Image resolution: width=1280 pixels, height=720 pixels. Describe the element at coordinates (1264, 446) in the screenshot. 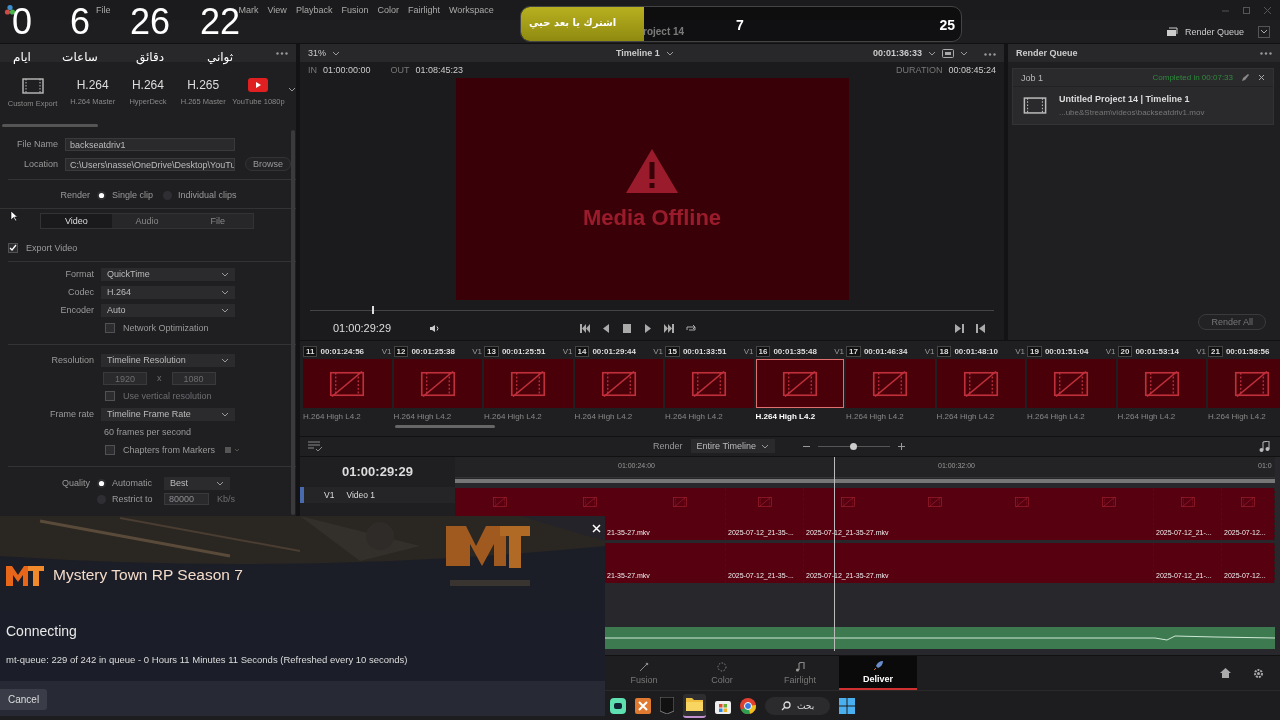

I see `music-note-icon` at that location.